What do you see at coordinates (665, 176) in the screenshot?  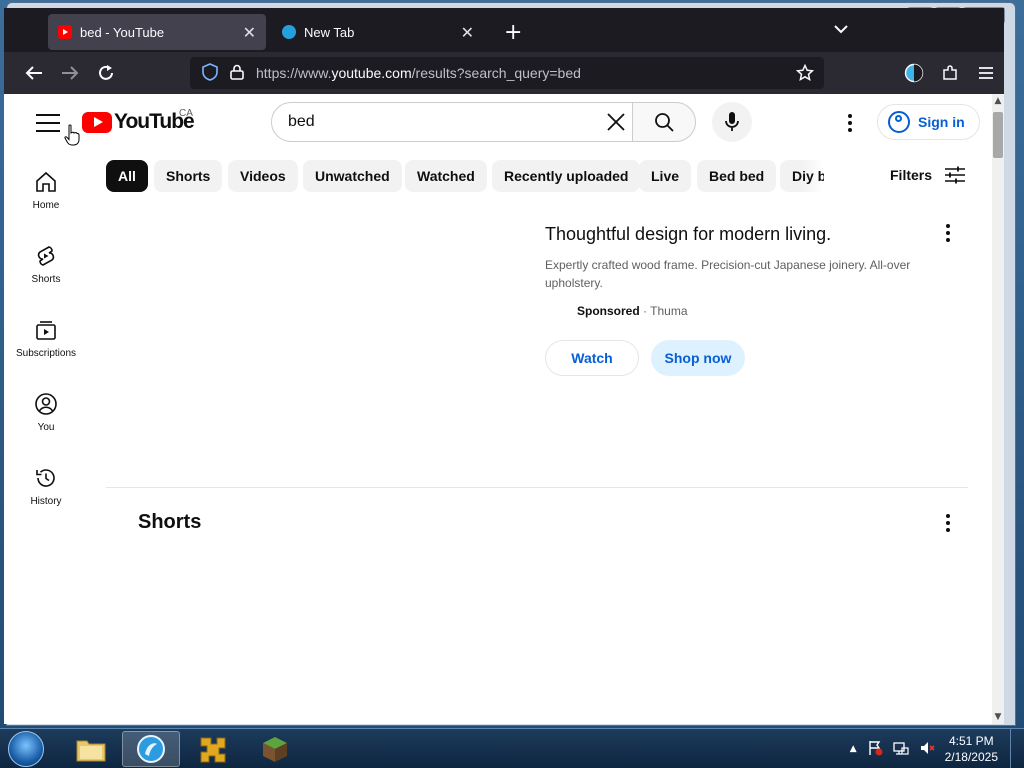 I see `chip-live: Live` at bounding box center [665, 176].